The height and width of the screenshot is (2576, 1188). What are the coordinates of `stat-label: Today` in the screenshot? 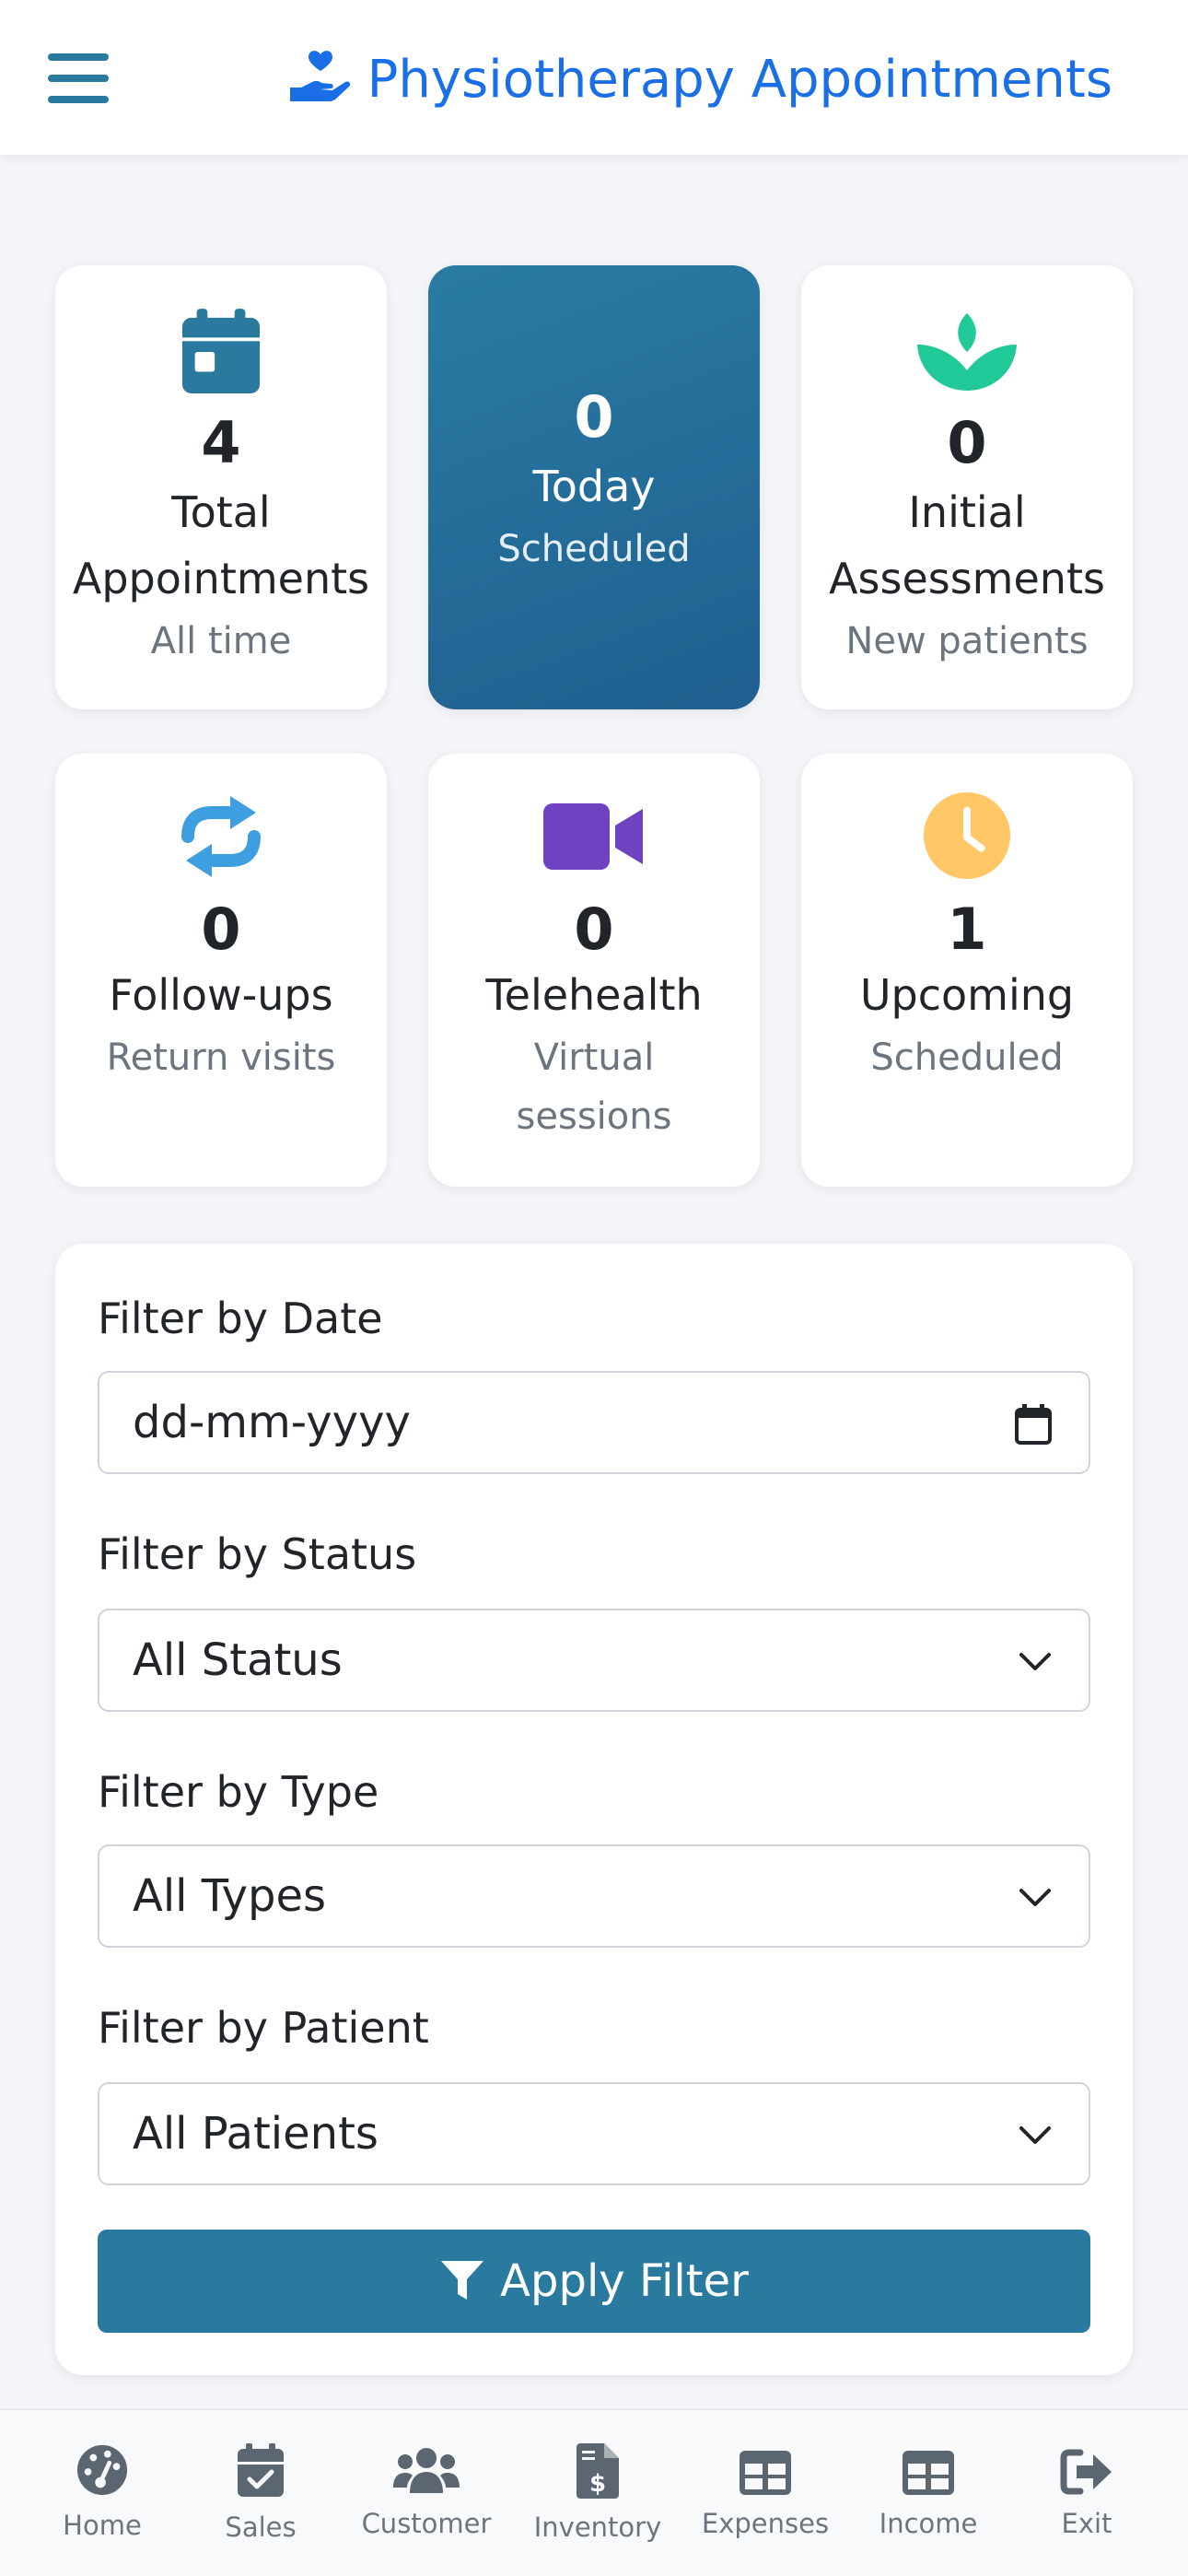 It's located at (594, 486).